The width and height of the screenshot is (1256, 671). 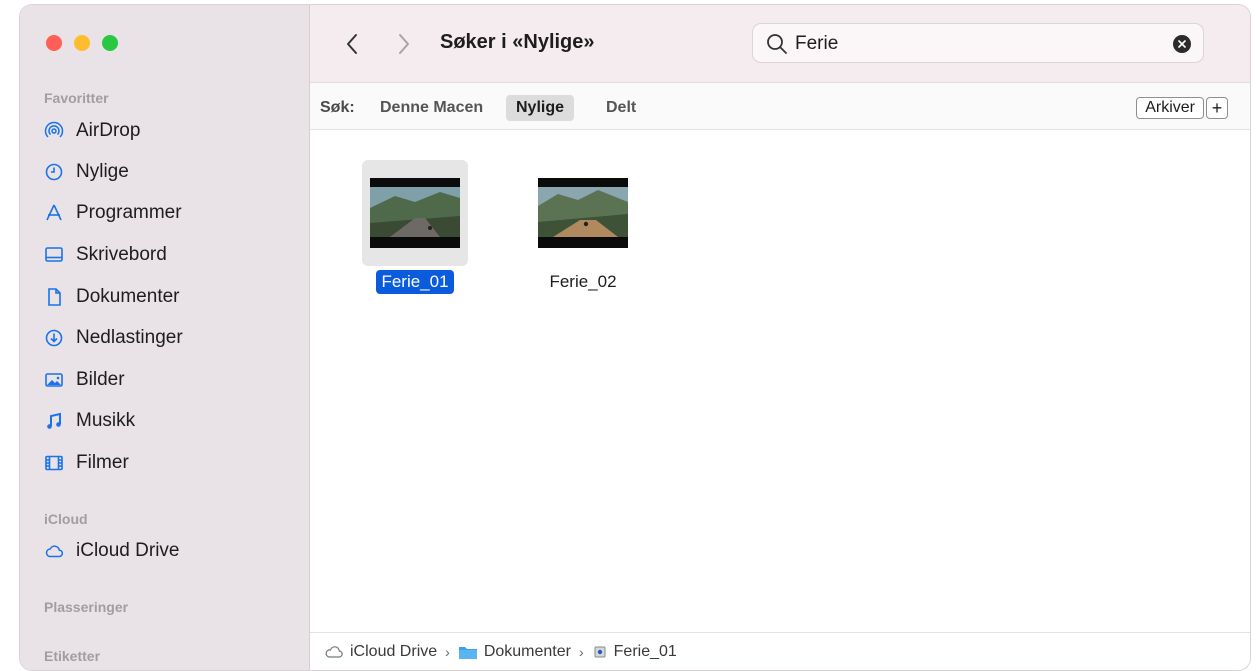 I want to click on file-item-ferie-01: Ferie_01, so click(x=415, y=227).